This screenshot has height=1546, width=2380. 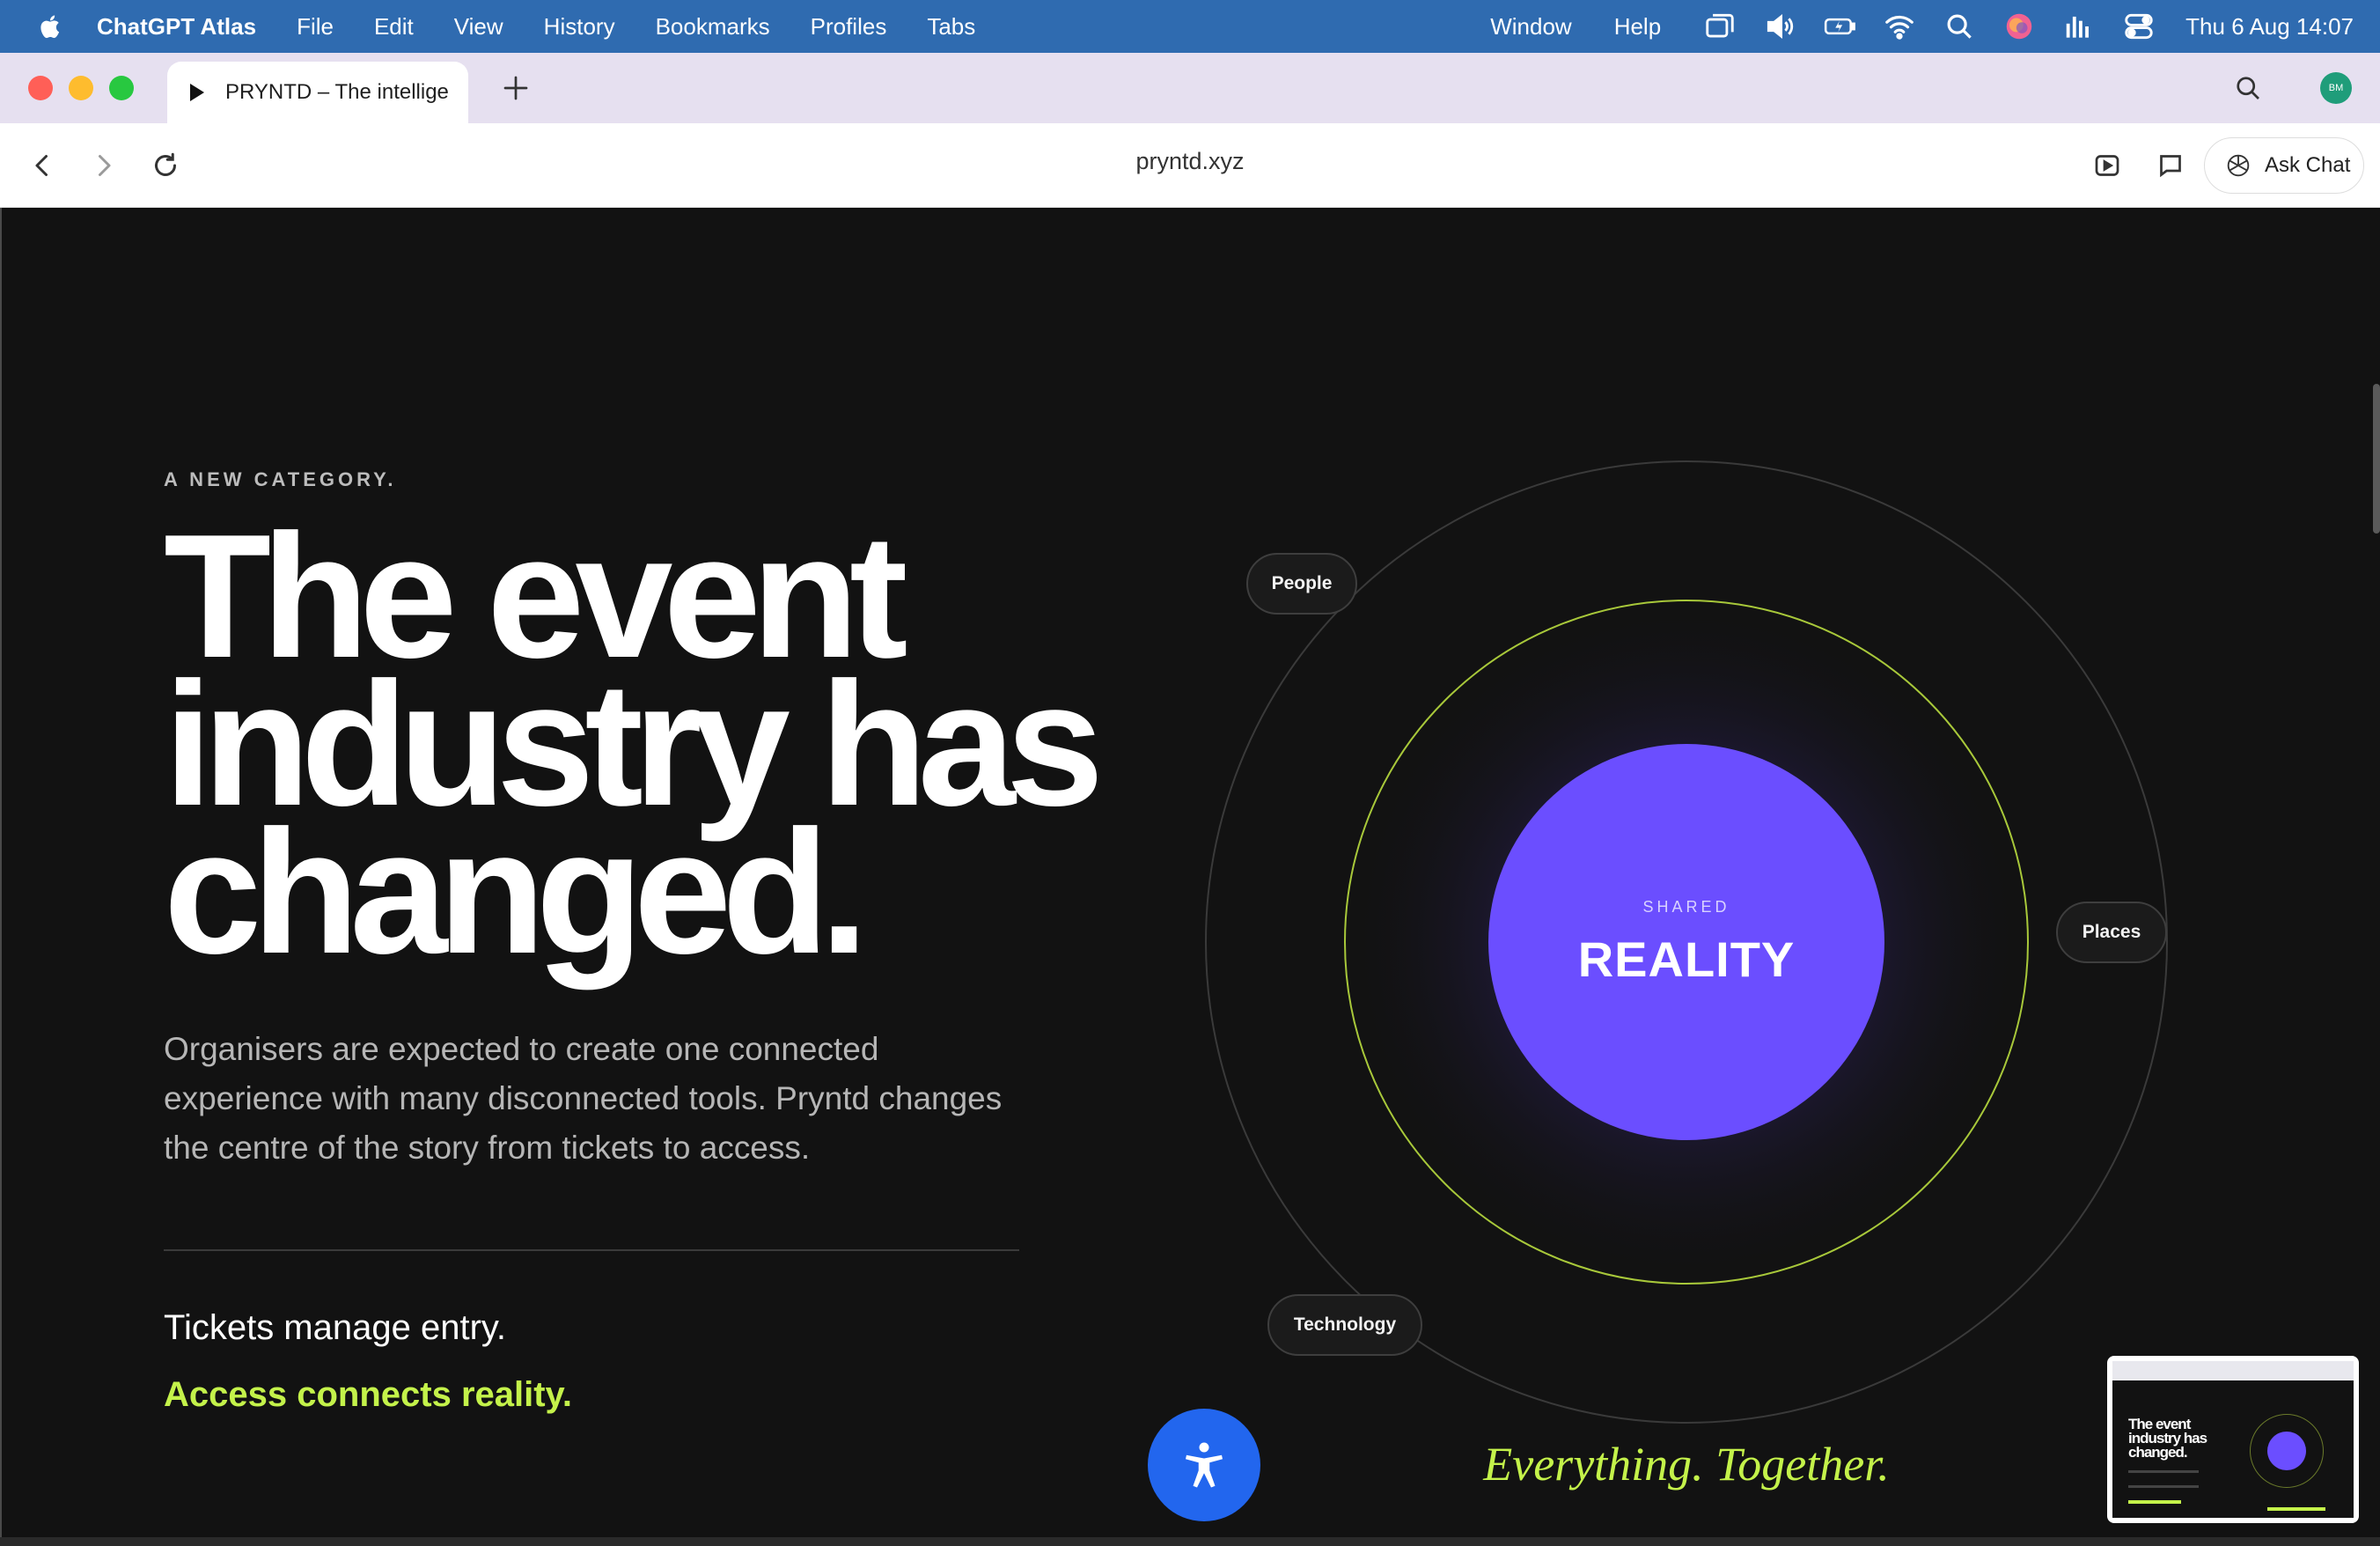 I want to click on tagline: Everything. Together., so click(x=1686, y=1464).